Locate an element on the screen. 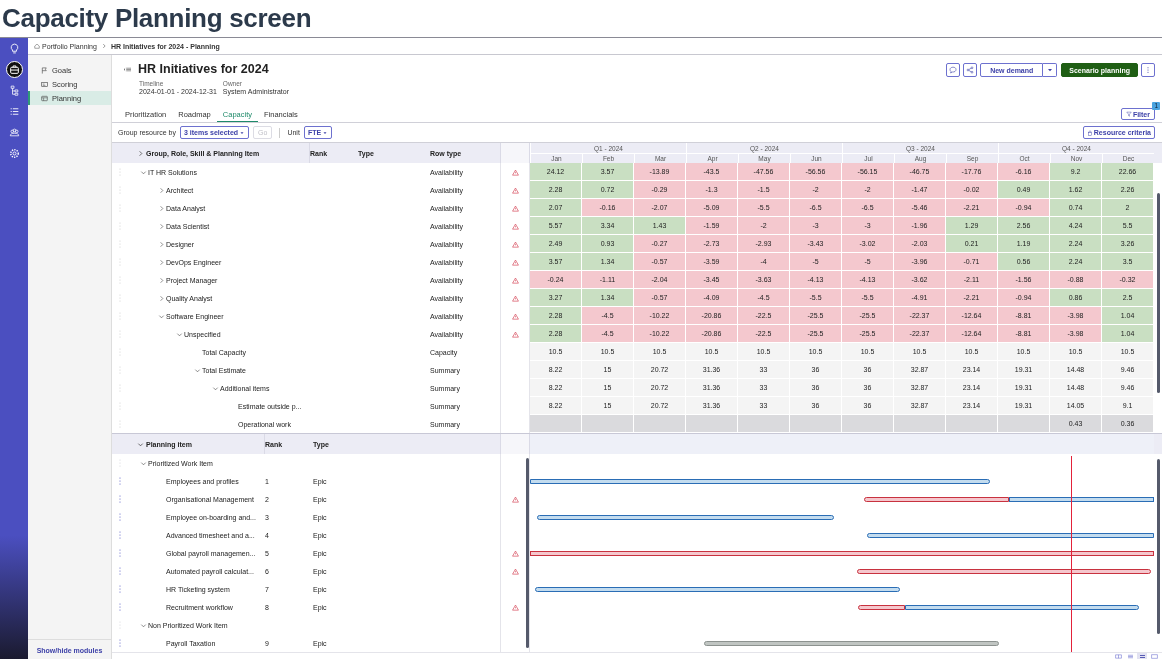 The height and width of the screenshot is (659, 1162). lock-icon is located at coordinates (1089, 132).